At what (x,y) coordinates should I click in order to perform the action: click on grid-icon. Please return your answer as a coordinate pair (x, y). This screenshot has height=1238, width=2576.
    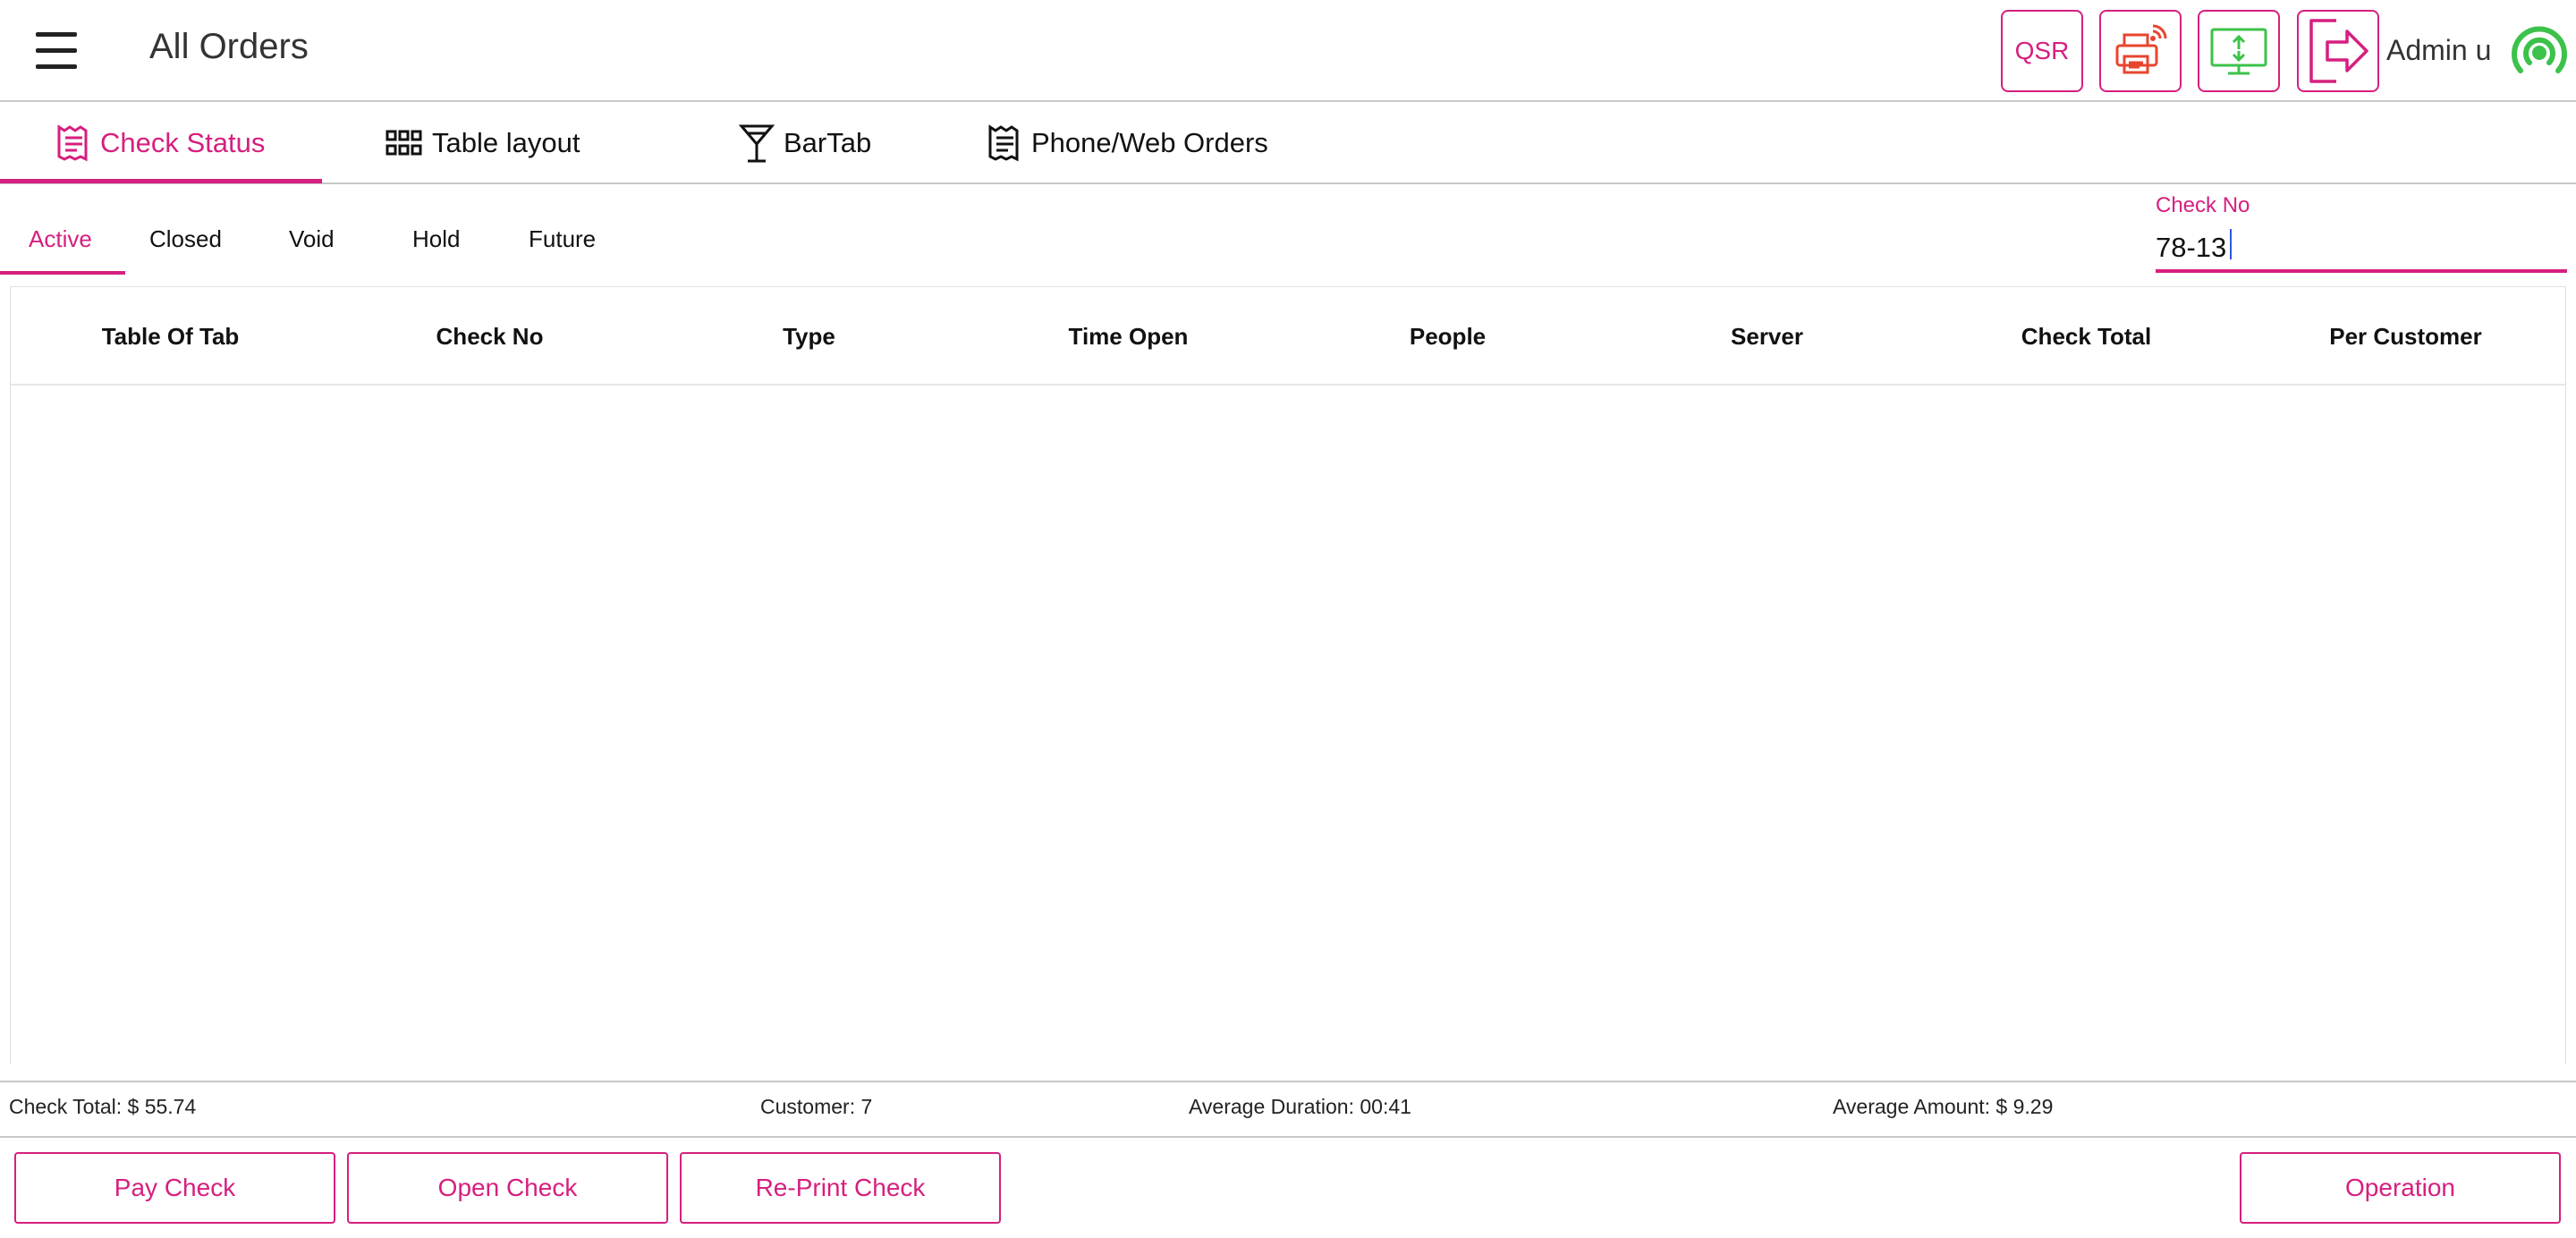
    Looking at the image, I should click on (404, 143).